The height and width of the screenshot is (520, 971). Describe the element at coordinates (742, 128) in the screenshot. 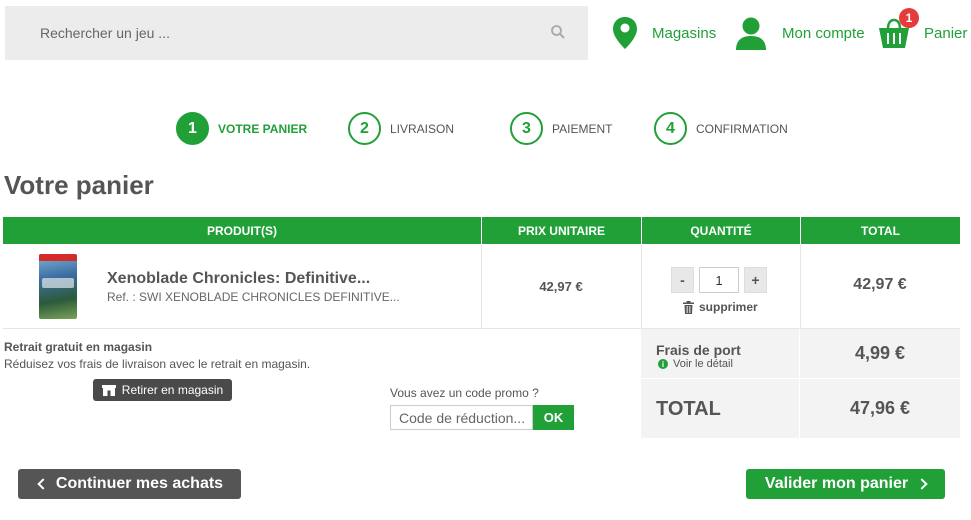

I see `step-label: CONFIRMATION` at that location.